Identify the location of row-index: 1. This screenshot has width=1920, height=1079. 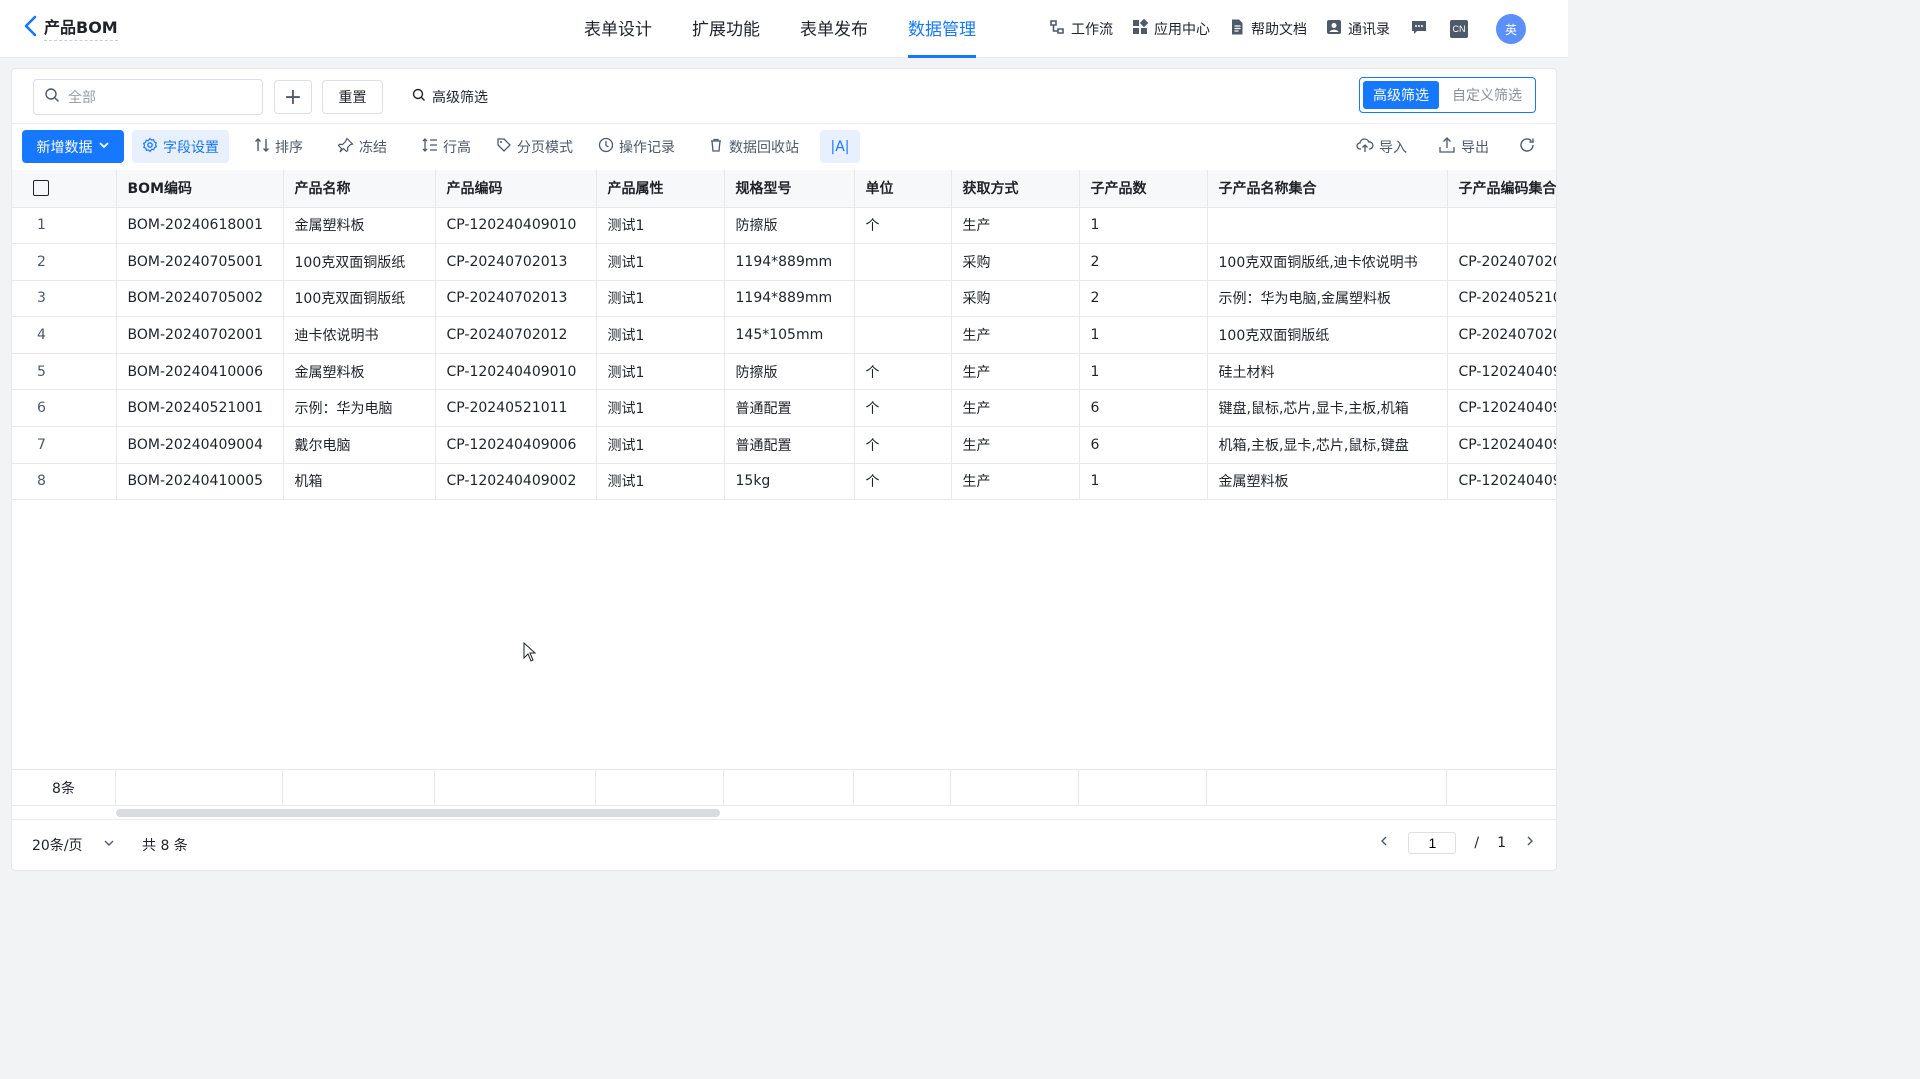
(64, 226).